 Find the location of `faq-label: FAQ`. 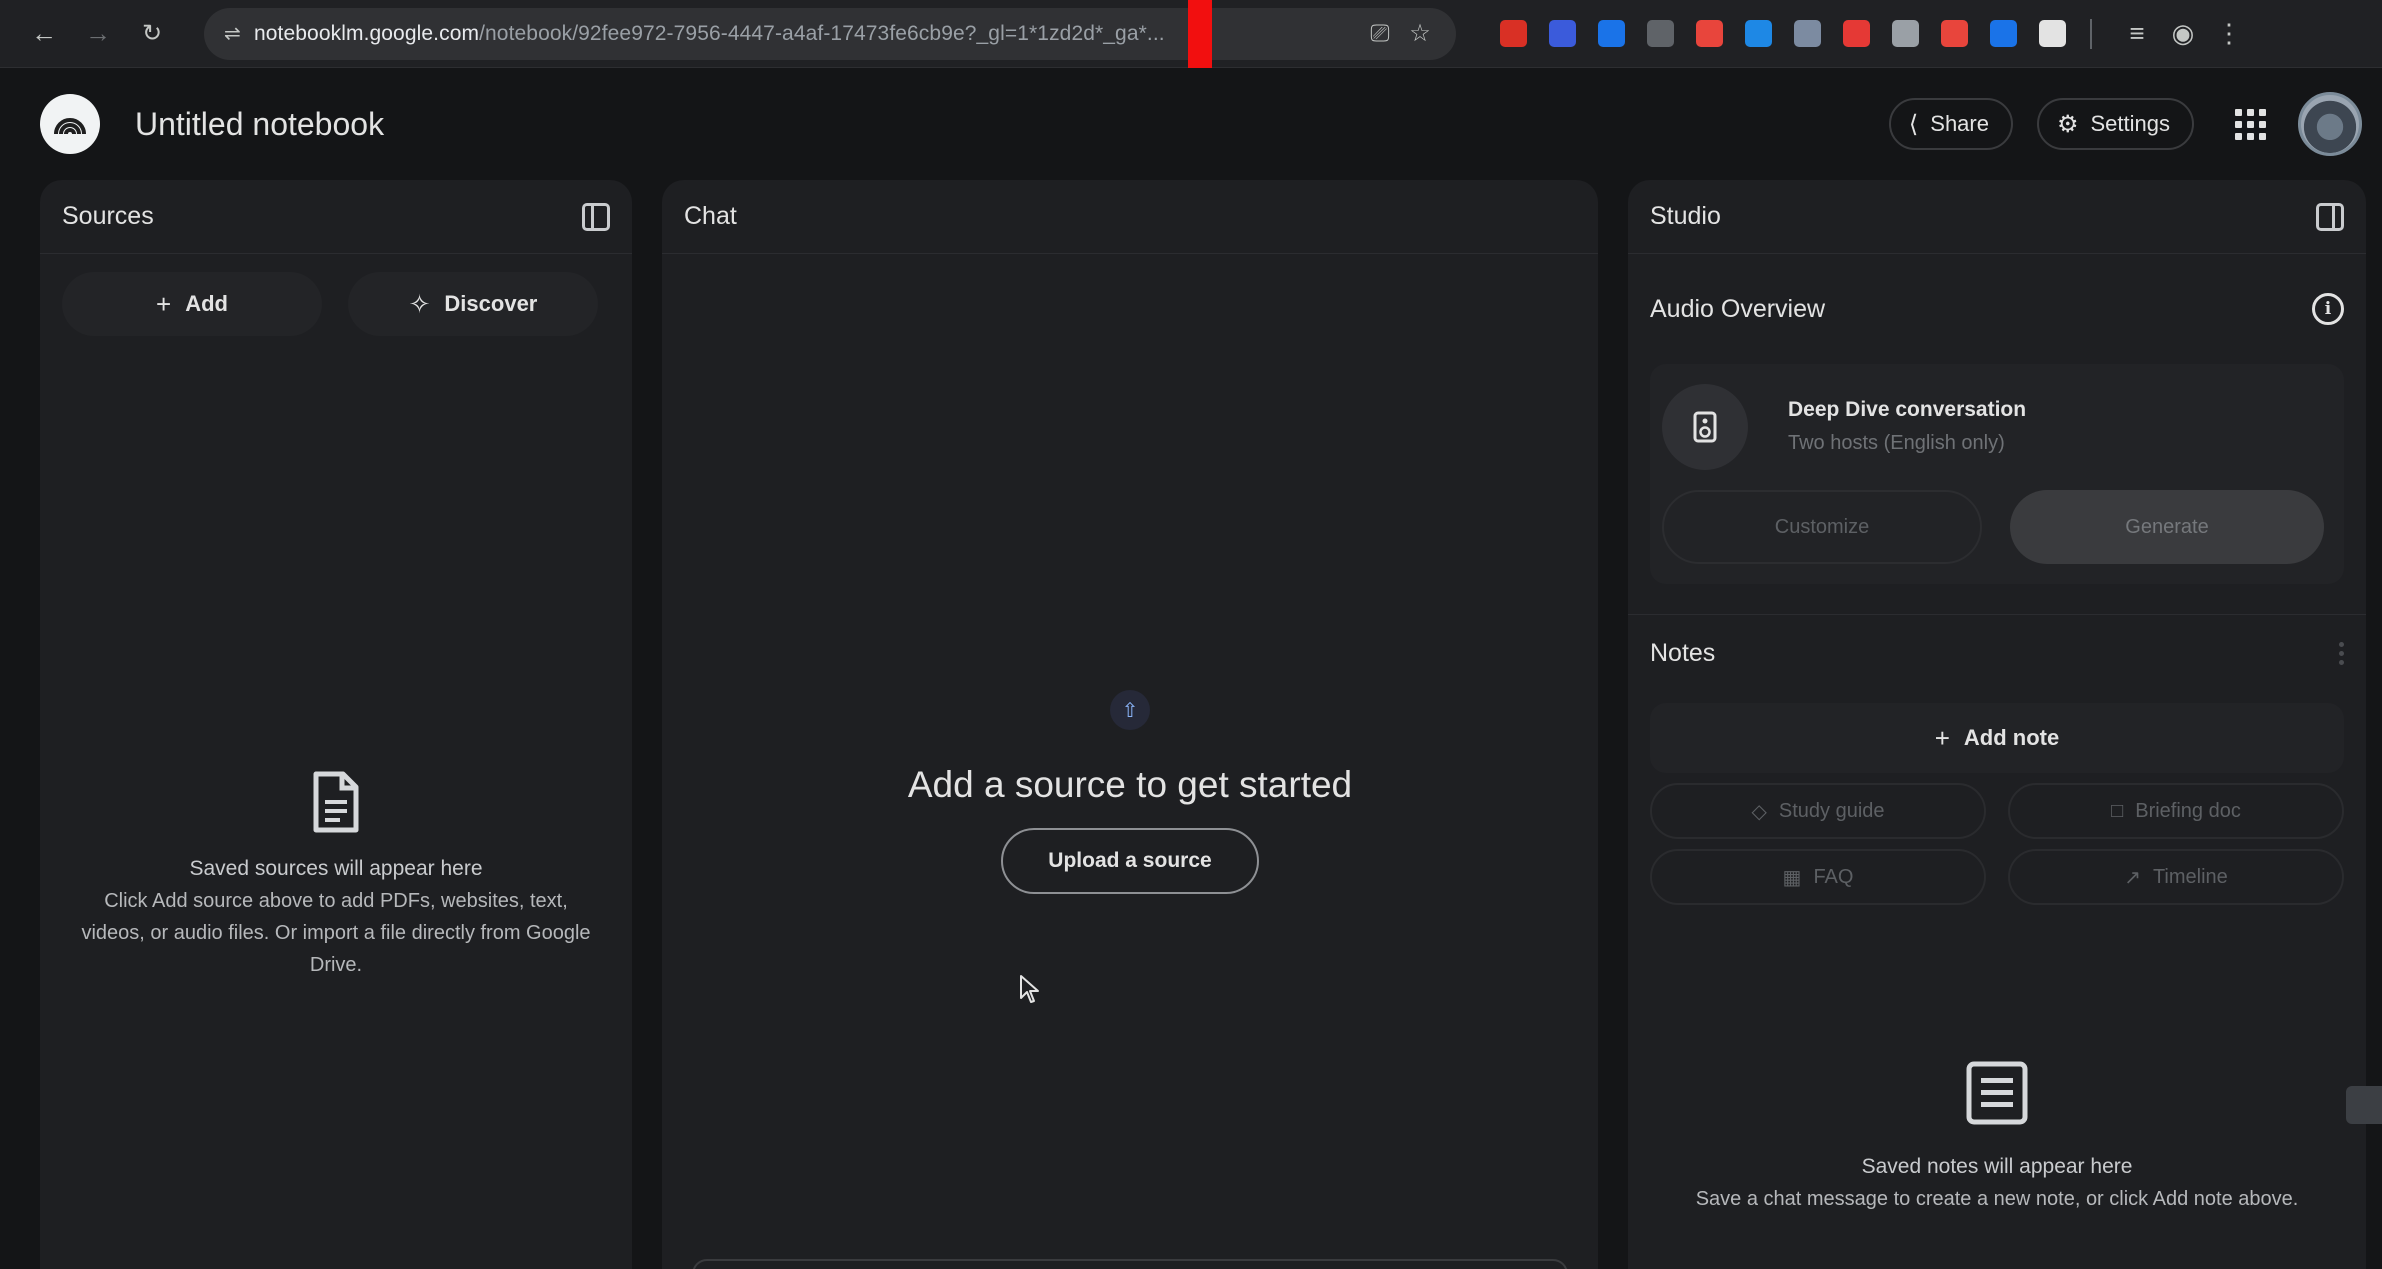

faq-label: FAQ is located at coordinates (1833, 876).